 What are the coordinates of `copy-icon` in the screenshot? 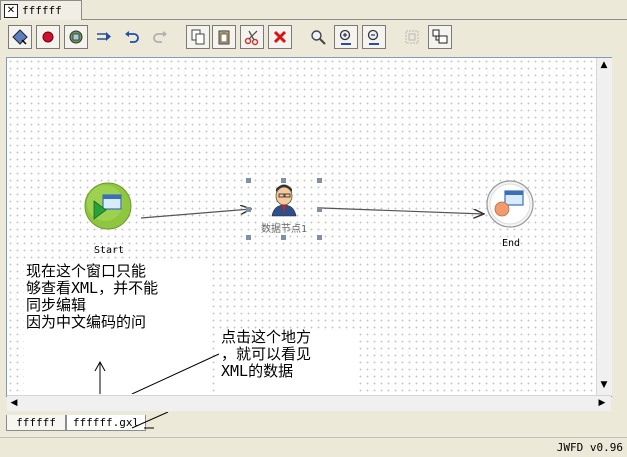 It's located at (198, 37).